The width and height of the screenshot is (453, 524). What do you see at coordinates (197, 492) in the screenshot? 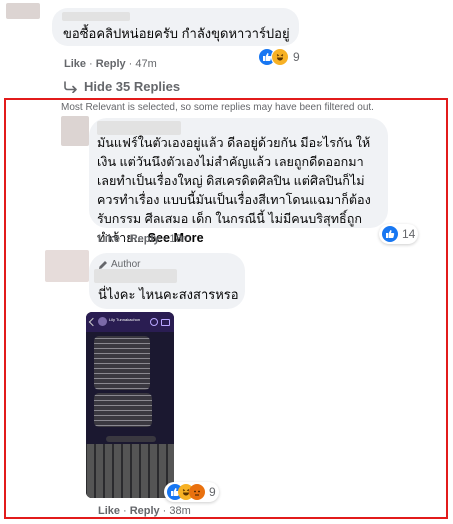
I see `angry-reaction-icon` at bounding box center [197, 492].